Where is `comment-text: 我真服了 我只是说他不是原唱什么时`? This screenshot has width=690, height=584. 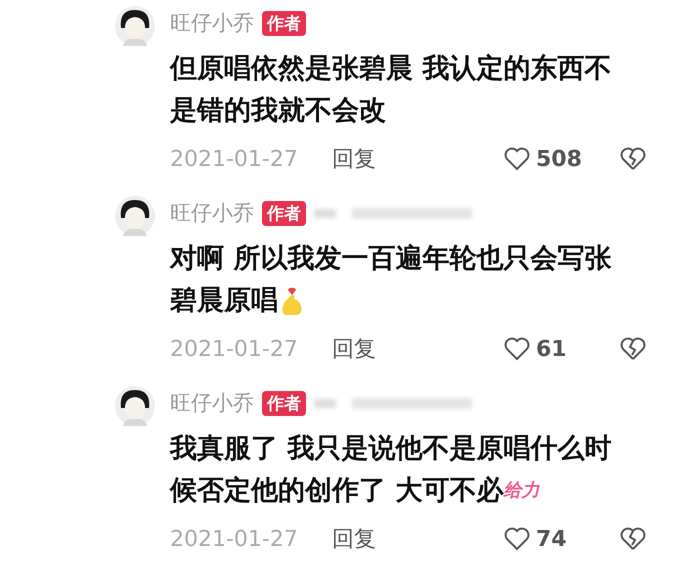
comment-text: 我真服了 我只是说他不是原唱什么时 is located at coordinates (391, 449).